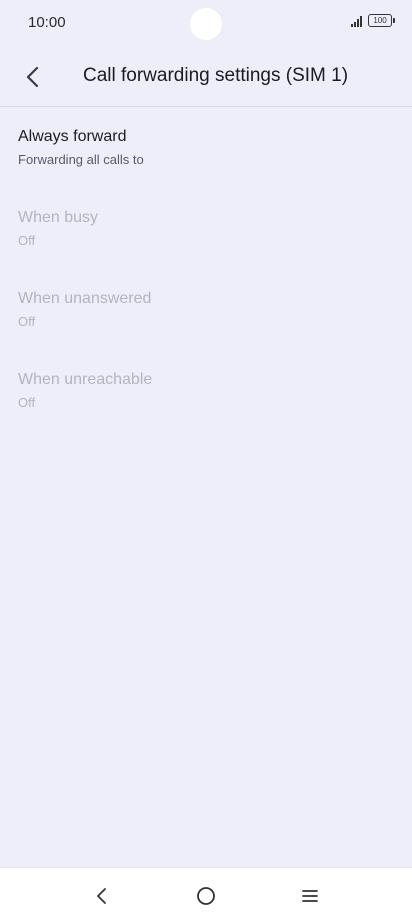 The width and height of the screenshot is (412, 922). Describe the element at coordinates (72, 136) in the screenshot. I see `setting-title: Always forward` at that location.